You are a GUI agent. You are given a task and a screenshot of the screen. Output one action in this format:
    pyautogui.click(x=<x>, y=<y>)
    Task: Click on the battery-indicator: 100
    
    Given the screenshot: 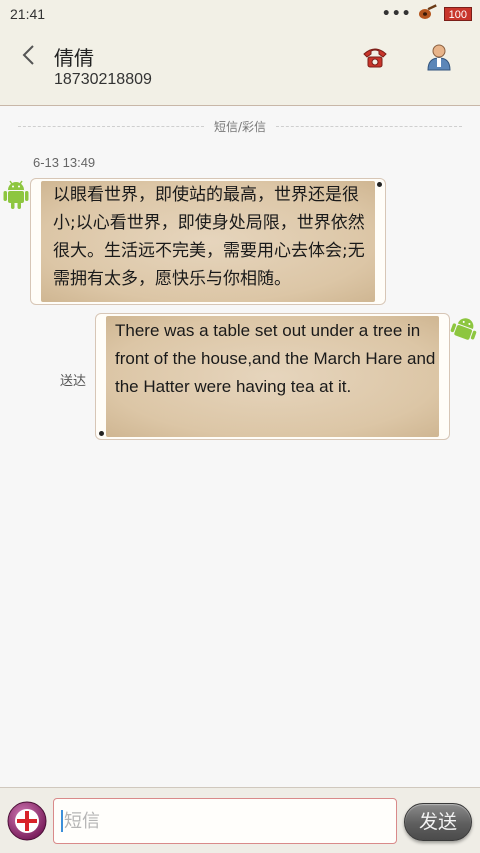 What is the action you would take?
    pyautogui.click(x=457, y=14)
    